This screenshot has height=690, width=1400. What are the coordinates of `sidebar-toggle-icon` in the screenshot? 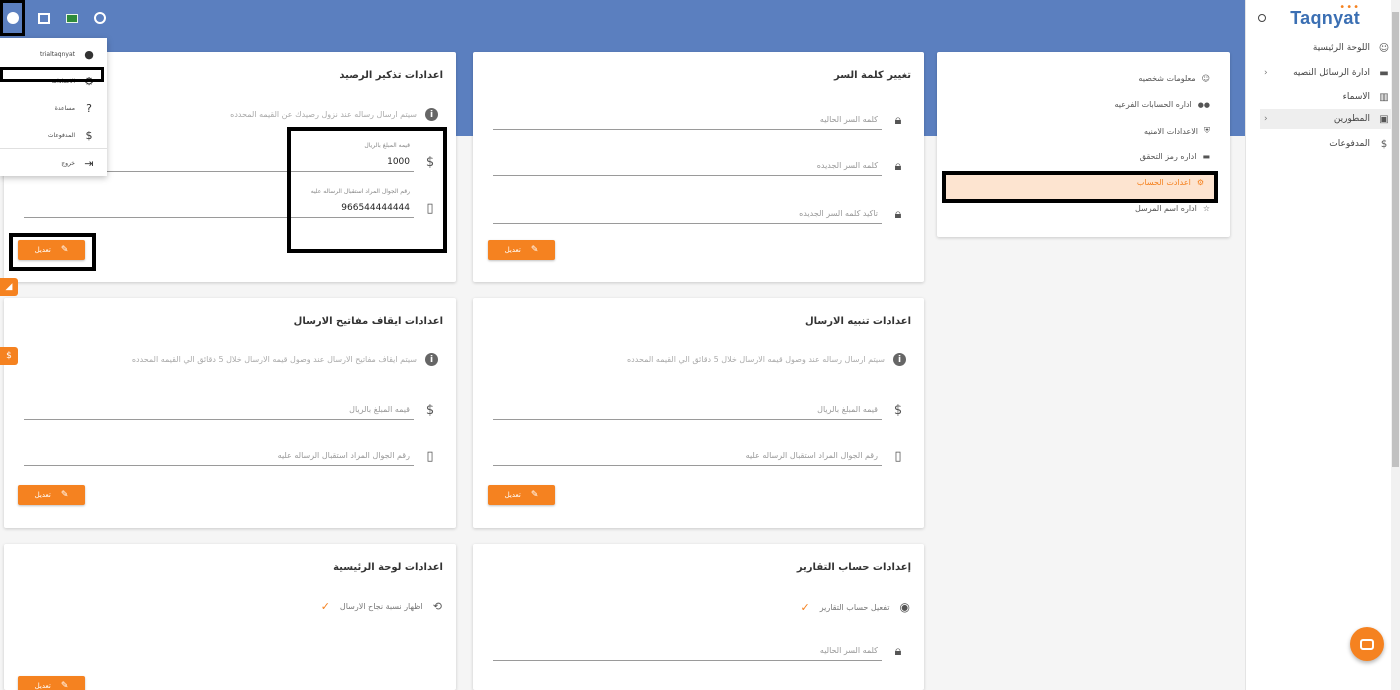 It's located at (1262, 18).